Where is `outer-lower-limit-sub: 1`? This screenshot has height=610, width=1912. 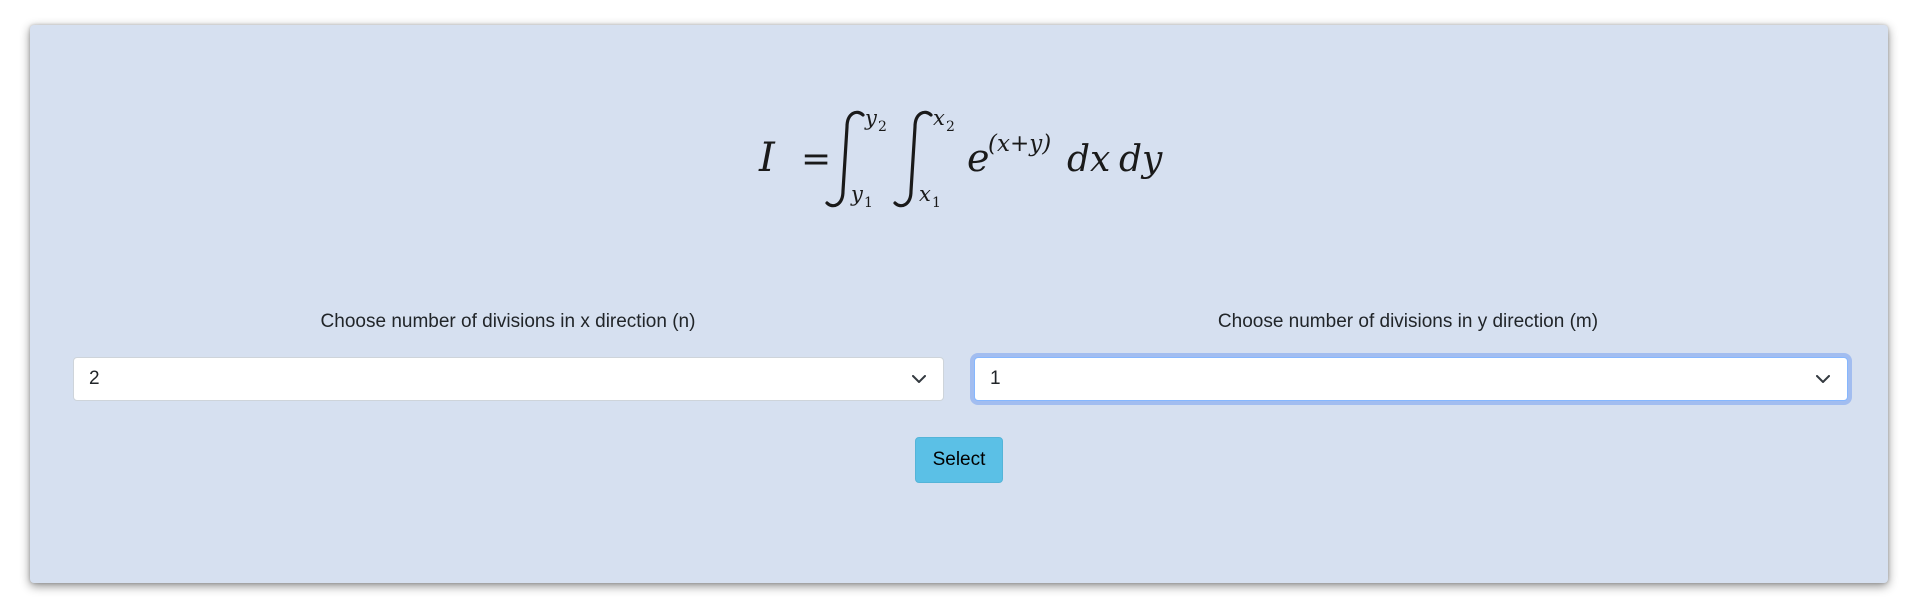
outer-lower-limit-sub: 1 is located at coordinates (868, 203).